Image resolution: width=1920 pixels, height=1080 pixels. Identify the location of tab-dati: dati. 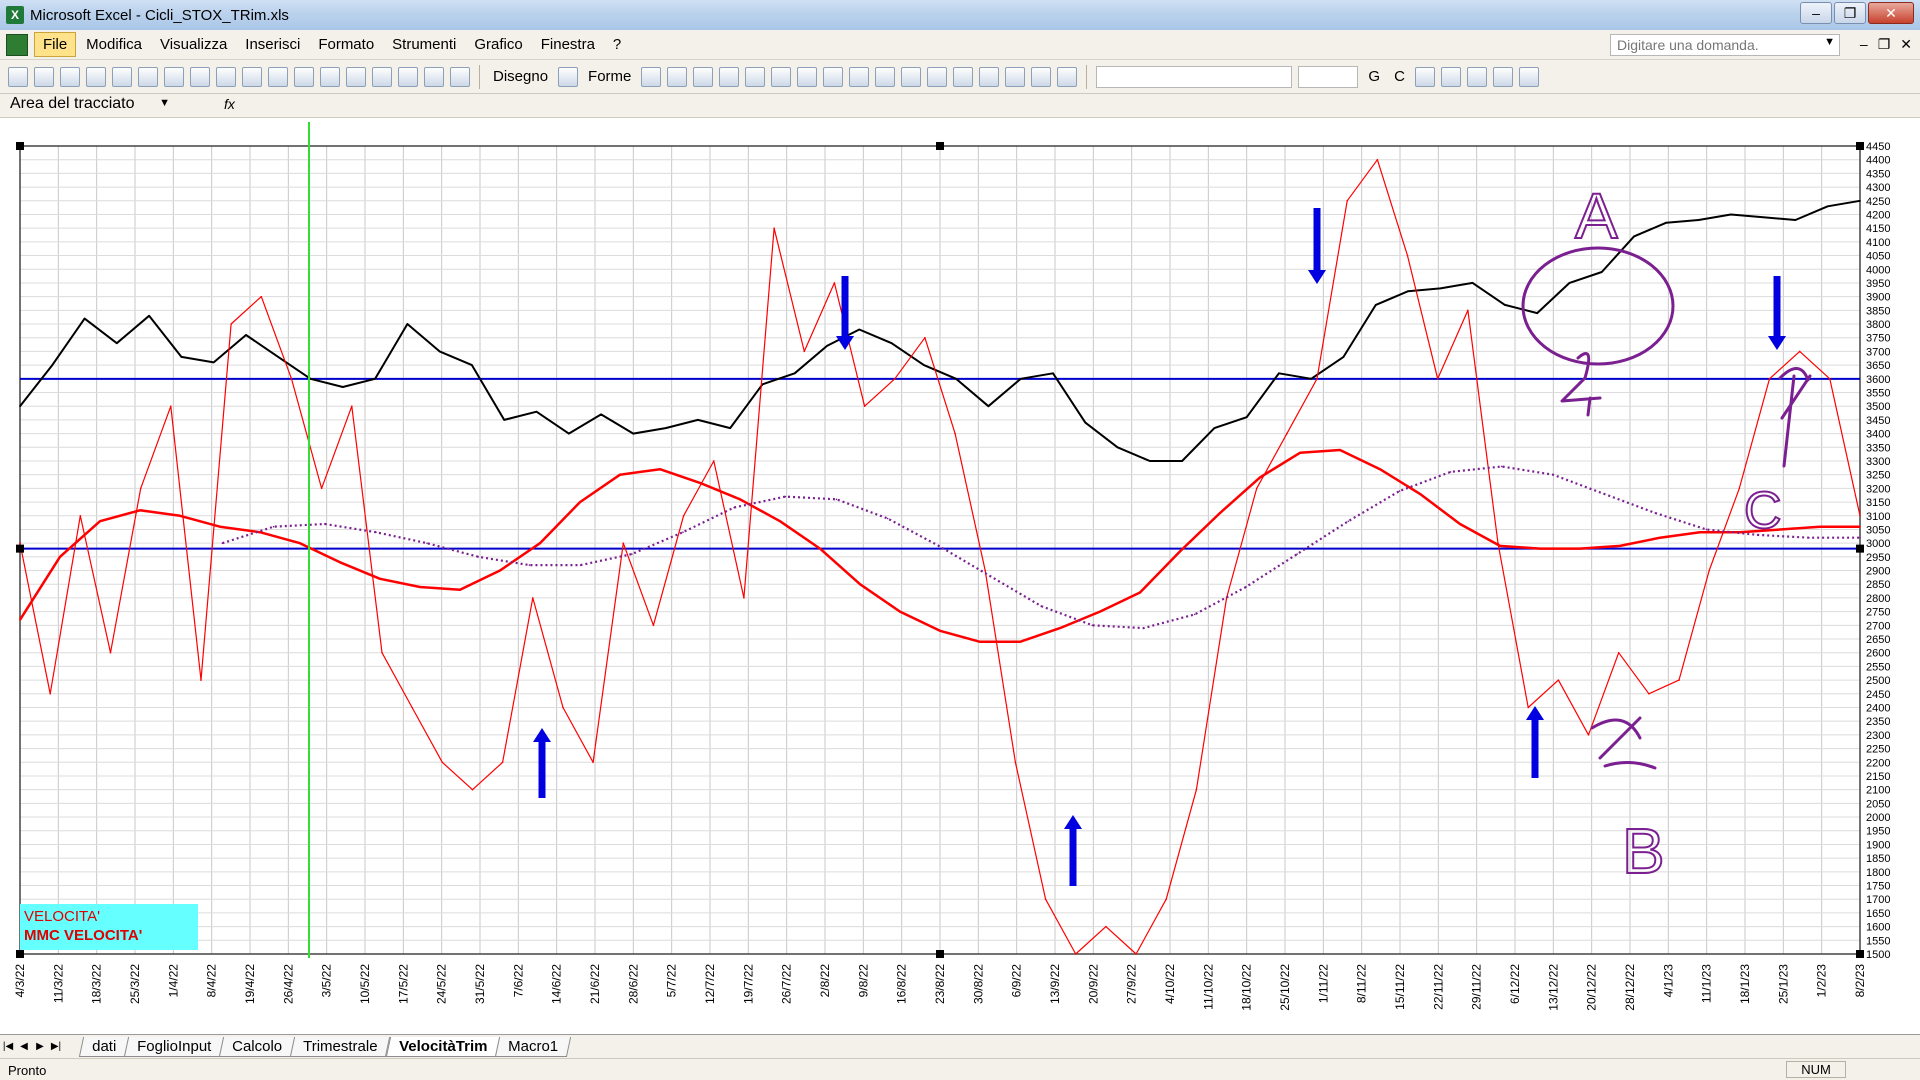
(104, 1046).